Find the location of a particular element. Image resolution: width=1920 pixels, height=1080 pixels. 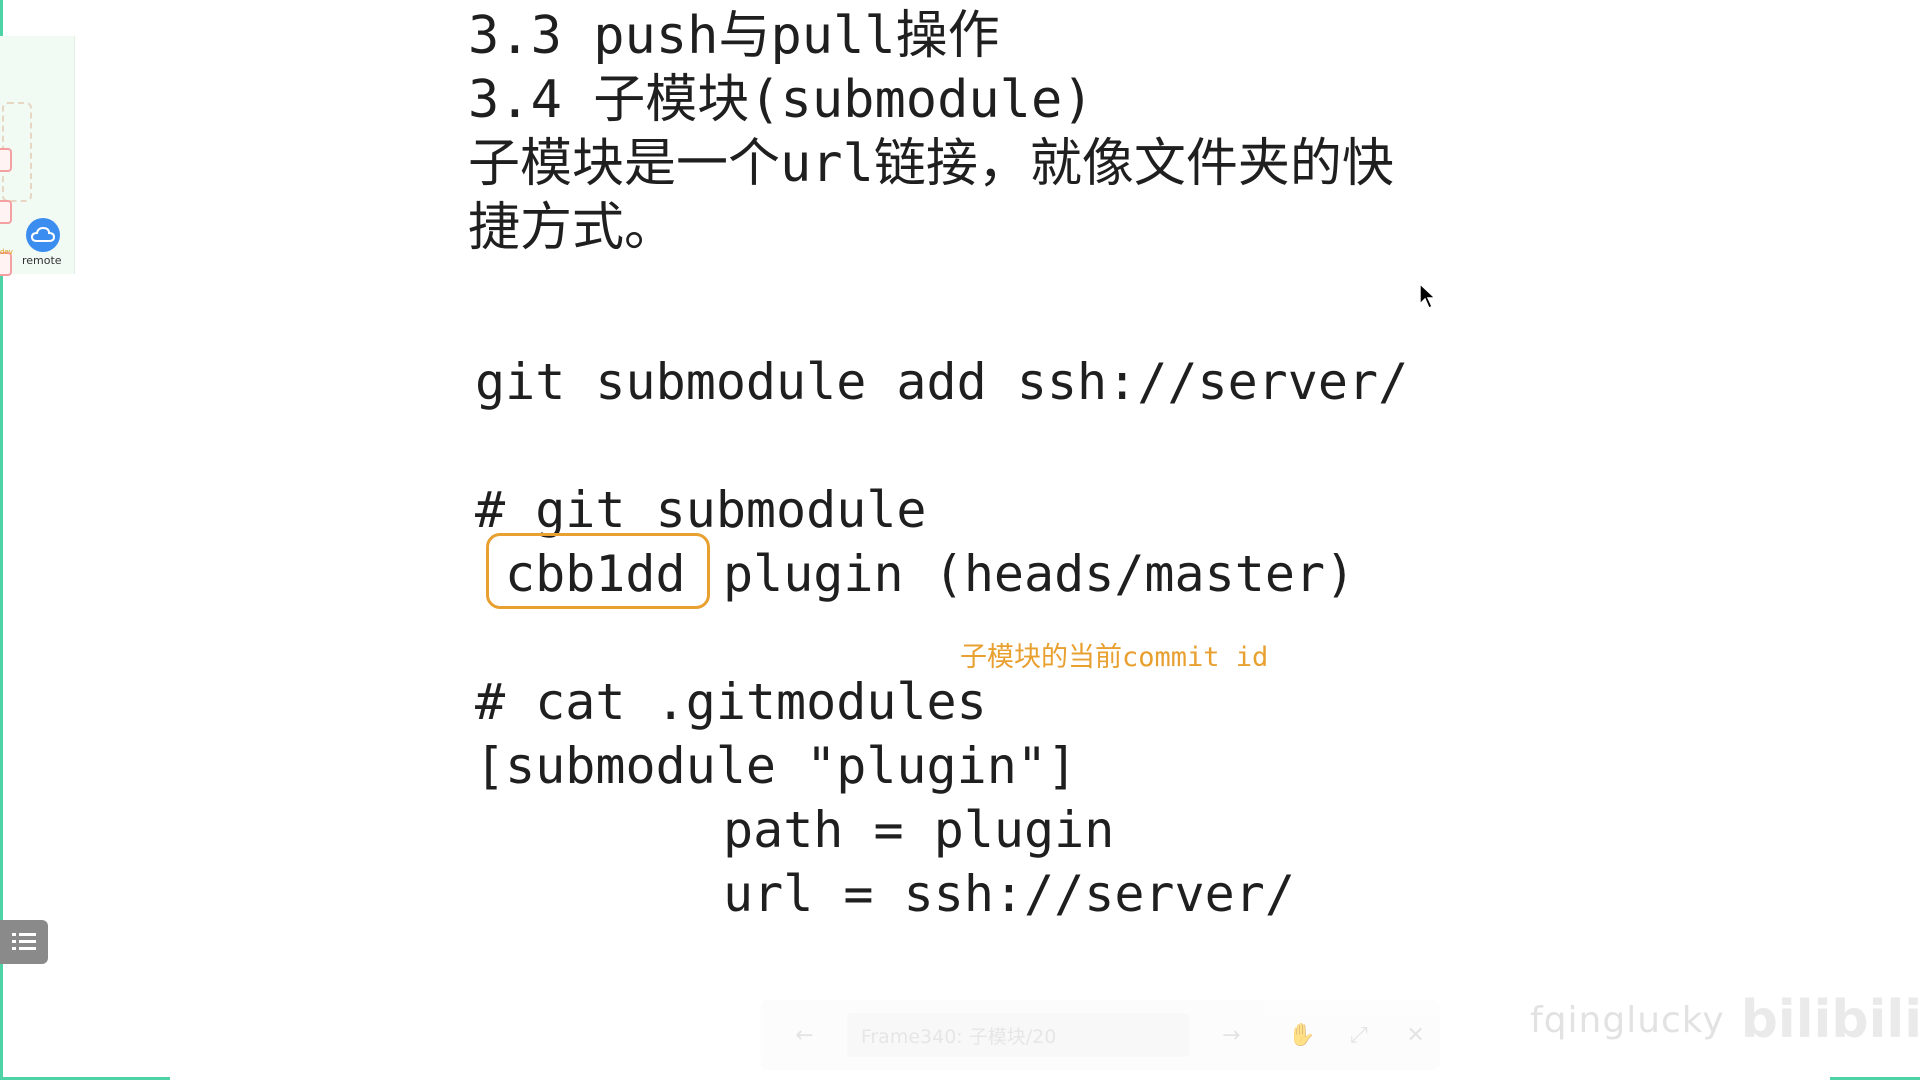

arrow-left-icon: ← is located at coordinates (804, 1035).